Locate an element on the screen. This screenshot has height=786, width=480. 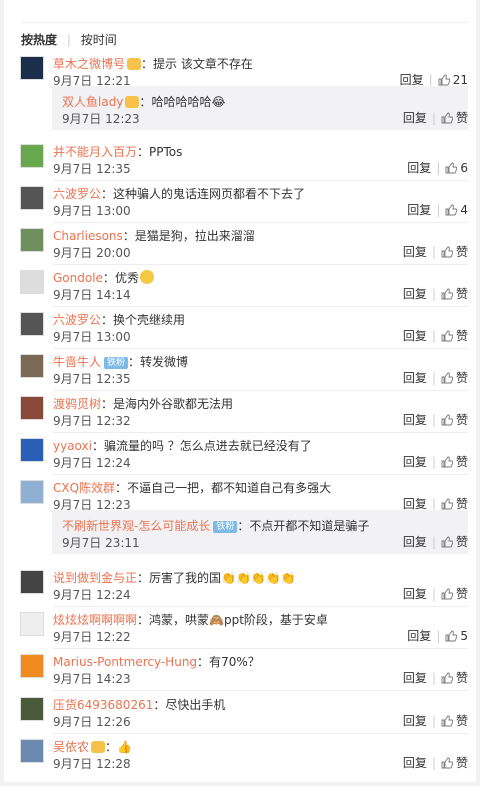
username-link: 吴依农 is located at coordinates (71, 747).